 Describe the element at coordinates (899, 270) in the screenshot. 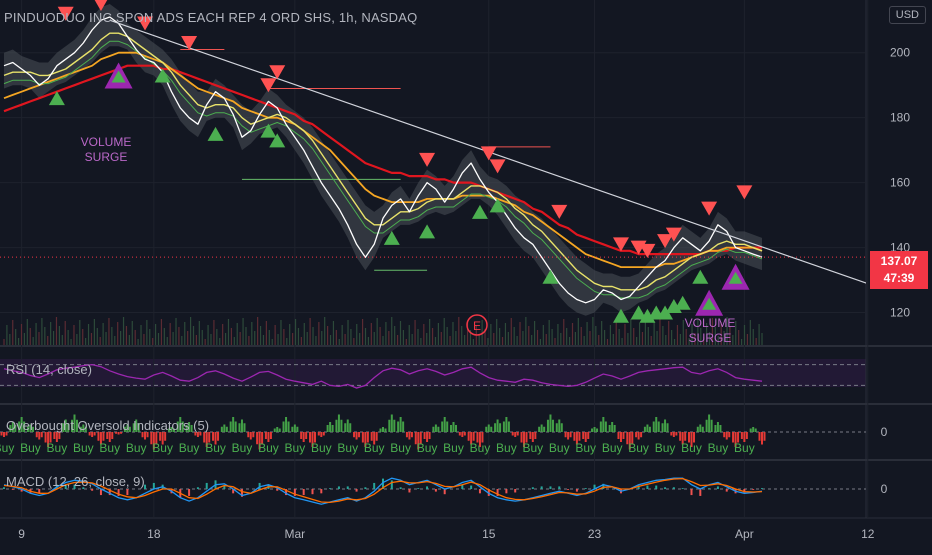

I see `last-price-tag: 137.07 47:39` at that location.